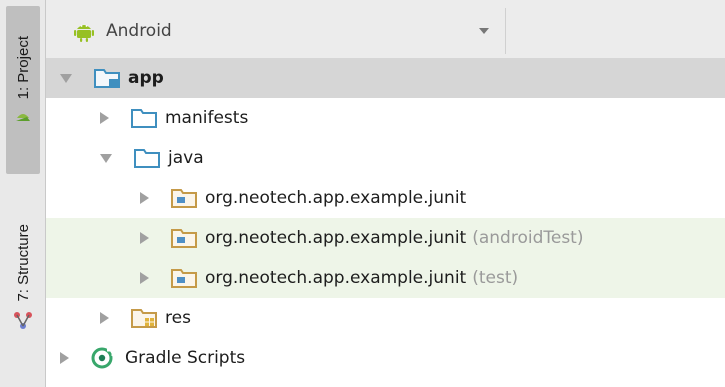  What do you see at coordinates (107, 78) in the screenshot?
I see `module-folder-icon` at bounding box center [107, 78].